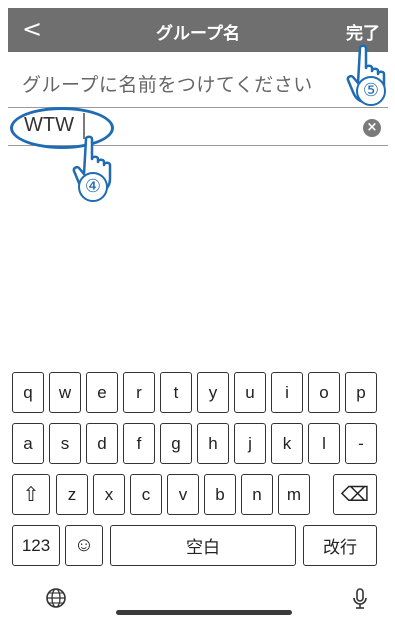 The width and height of the screenshot is (395, 628). I want to click on key-e: e, so click(102, 392).